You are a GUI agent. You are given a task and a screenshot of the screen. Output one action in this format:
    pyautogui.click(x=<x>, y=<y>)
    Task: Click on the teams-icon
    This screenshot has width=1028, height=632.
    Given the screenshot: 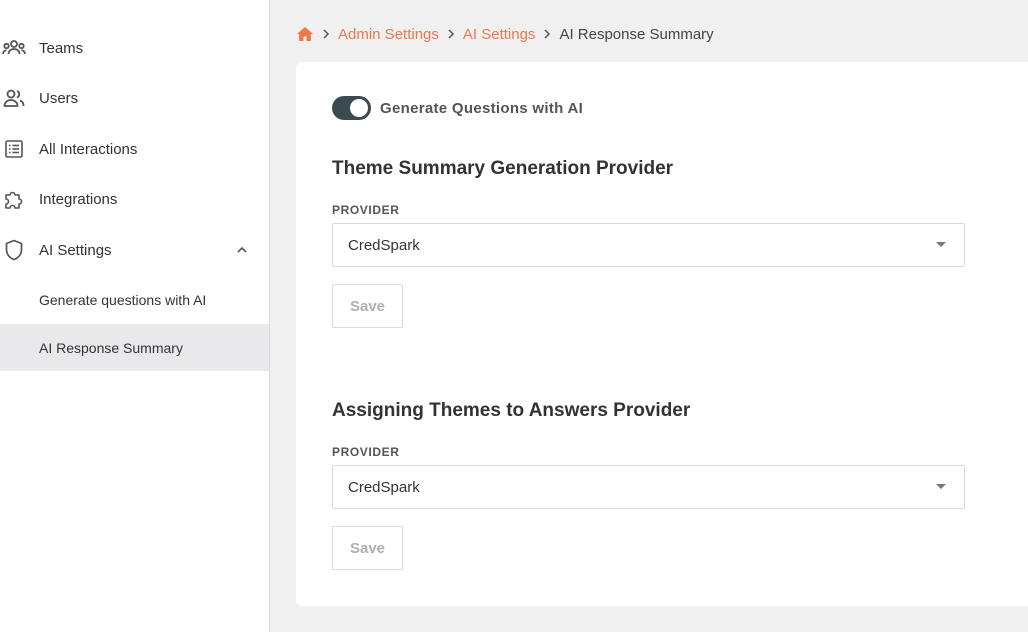 What is the action you would take?
    pyautogui.click(x=14, y=48)
    